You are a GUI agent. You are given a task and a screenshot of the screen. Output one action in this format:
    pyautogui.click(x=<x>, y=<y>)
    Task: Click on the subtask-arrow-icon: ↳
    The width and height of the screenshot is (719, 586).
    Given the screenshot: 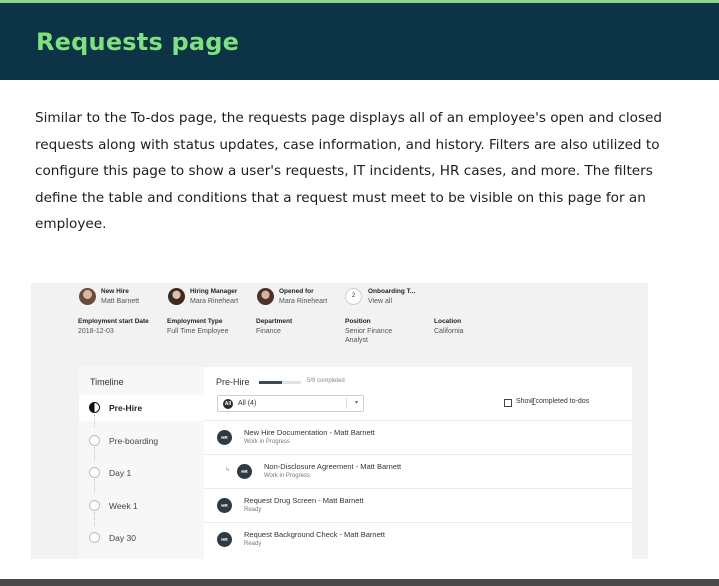 What is the action you would take?
    pyautogui.click(x=228, y=470)
    